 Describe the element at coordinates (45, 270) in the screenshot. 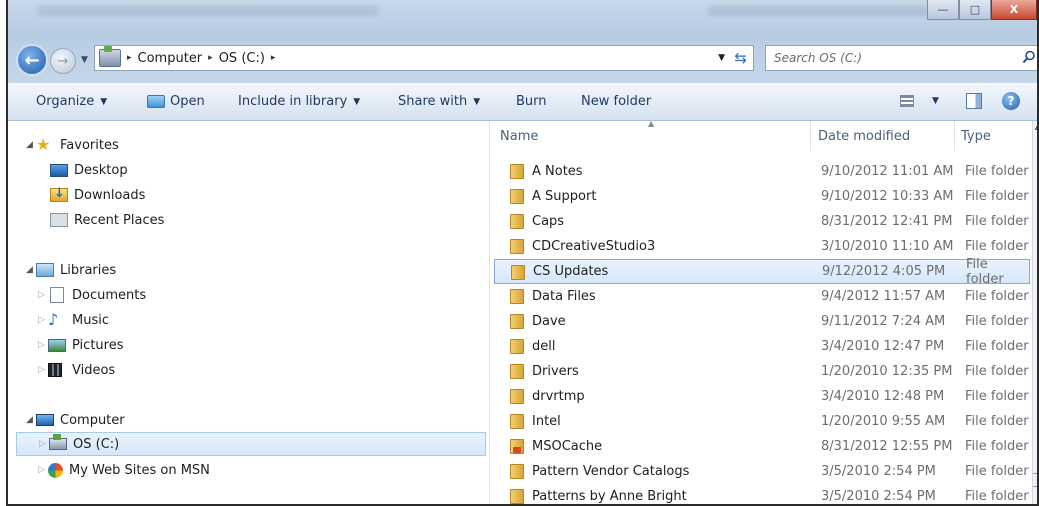

I see `libraries-icon` at that location.